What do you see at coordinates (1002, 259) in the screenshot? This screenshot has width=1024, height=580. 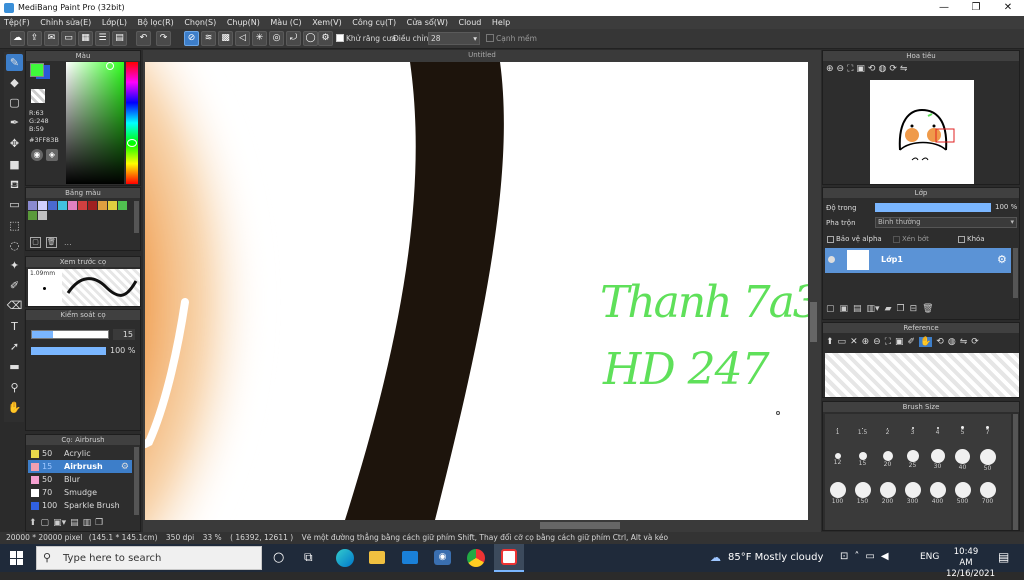 I see `gear-icon: ⚙` at bounding box center [1002, 259].